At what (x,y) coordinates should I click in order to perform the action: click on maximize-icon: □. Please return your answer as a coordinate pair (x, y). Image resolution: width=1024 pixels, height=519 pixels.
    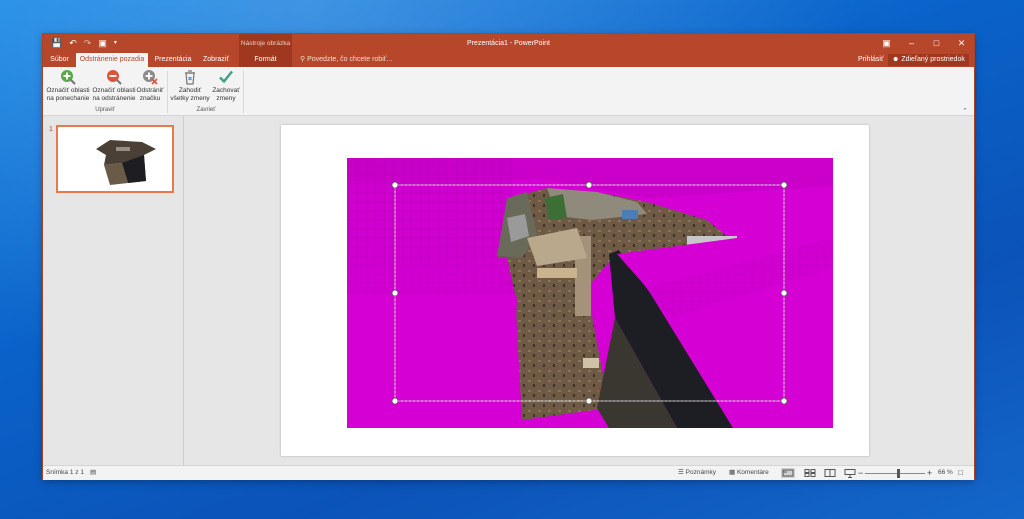
    Looking at the image, I should click on (936, 43).